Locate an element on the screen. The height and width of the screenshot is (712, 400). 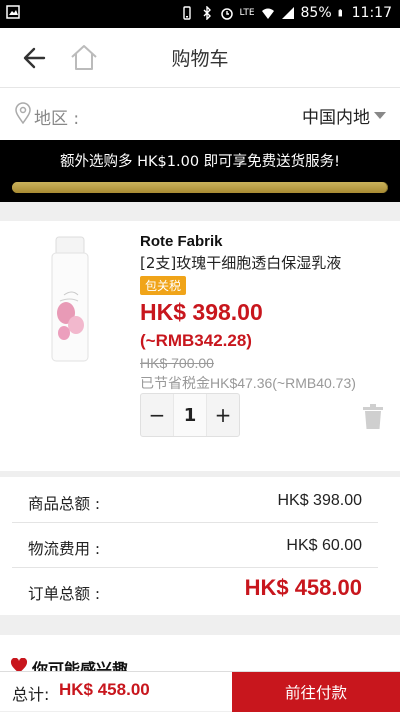
quantity-stepper: − 1 + is located at coordinates (190, 415).